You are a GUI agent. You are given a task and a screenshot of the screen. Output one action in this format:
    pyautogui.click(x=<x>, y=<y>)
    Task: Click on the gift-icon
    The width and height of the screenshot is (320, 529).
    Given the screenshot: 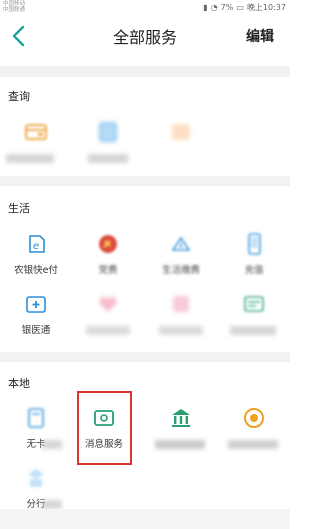 What is the action you would take?
    pyautogui.click(x=181, y=304)
    